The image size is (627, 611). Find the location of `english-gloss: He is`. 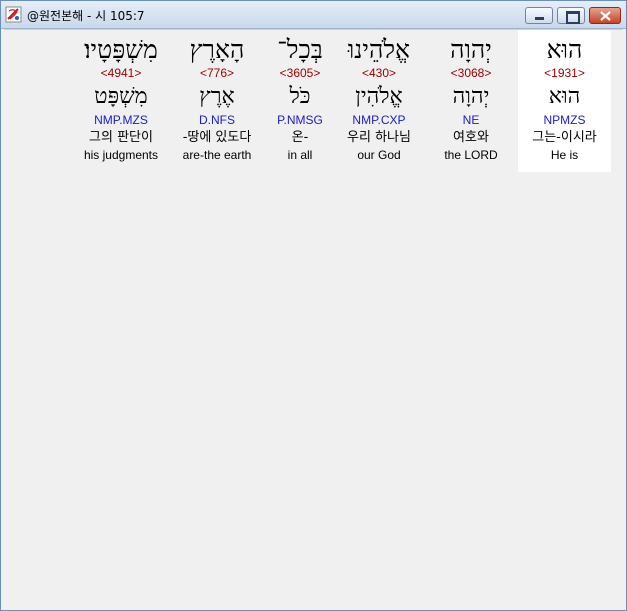

english-gloss: He is is located at coordinates (564, 155).